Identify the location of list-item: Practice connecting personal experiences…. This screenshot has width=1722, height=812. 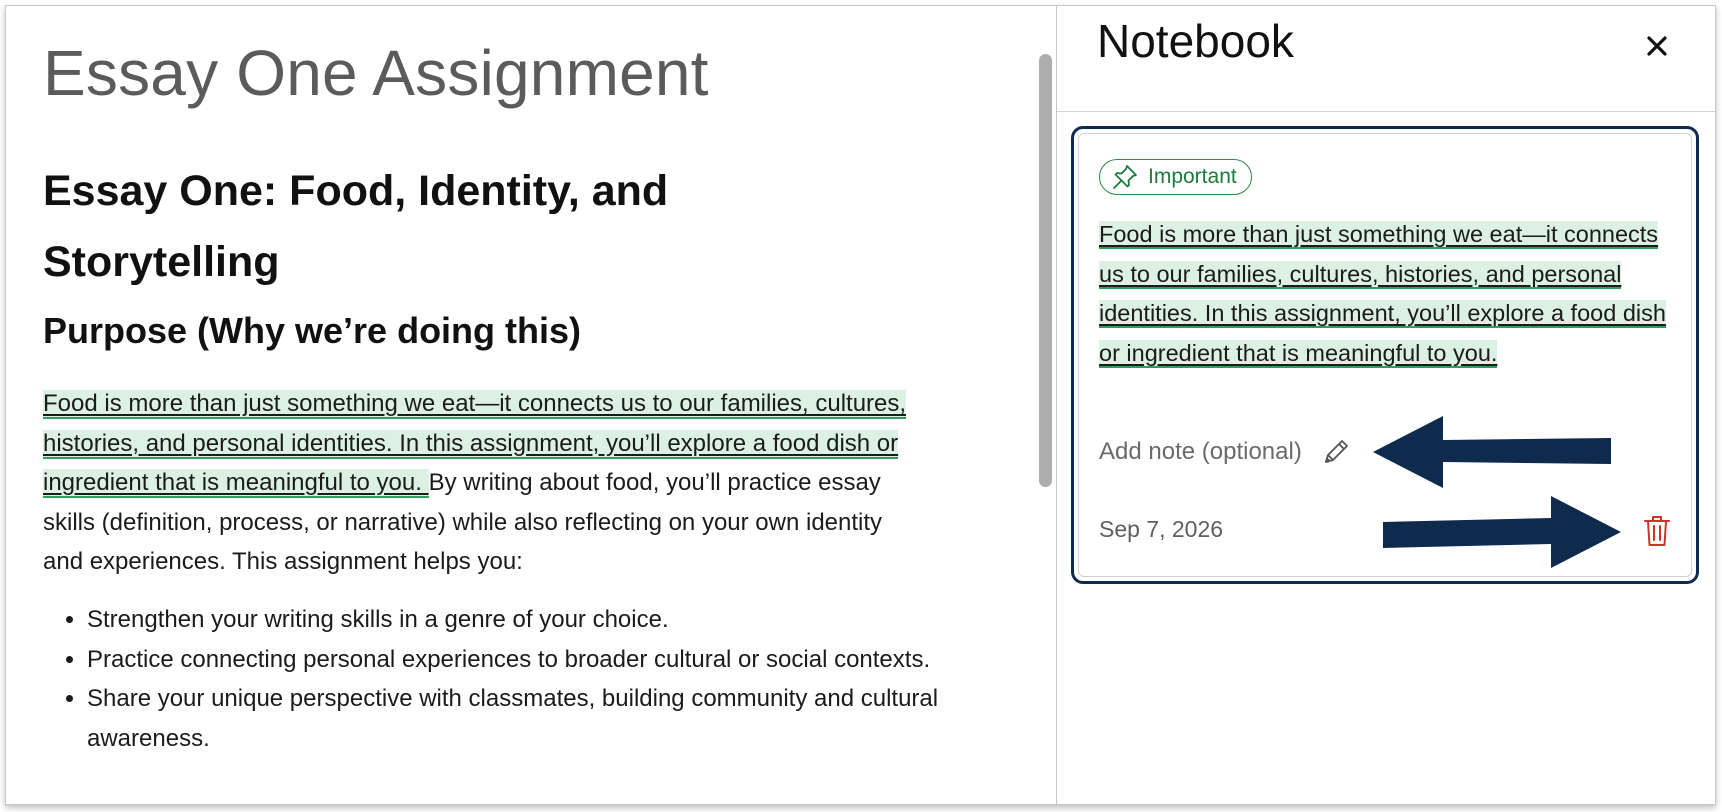
(527, 660).